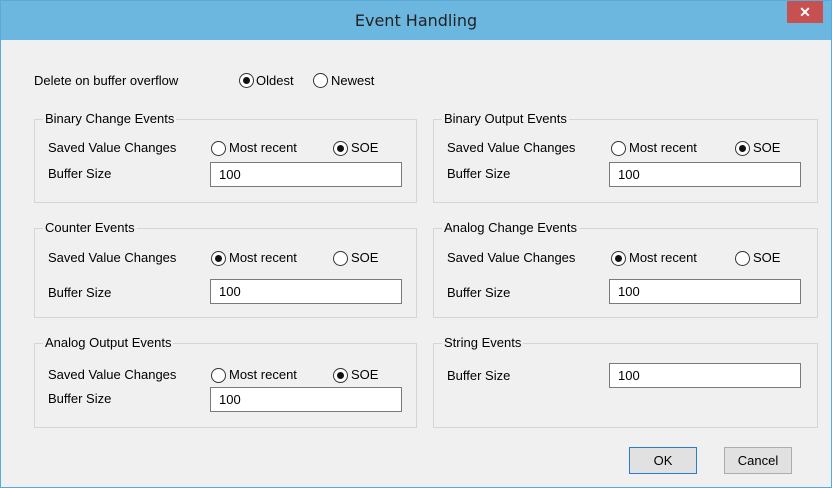  Describe the element at coordinates (352, 80) in the screenshot. I see `overflow-newest-label: Newest` at that location.